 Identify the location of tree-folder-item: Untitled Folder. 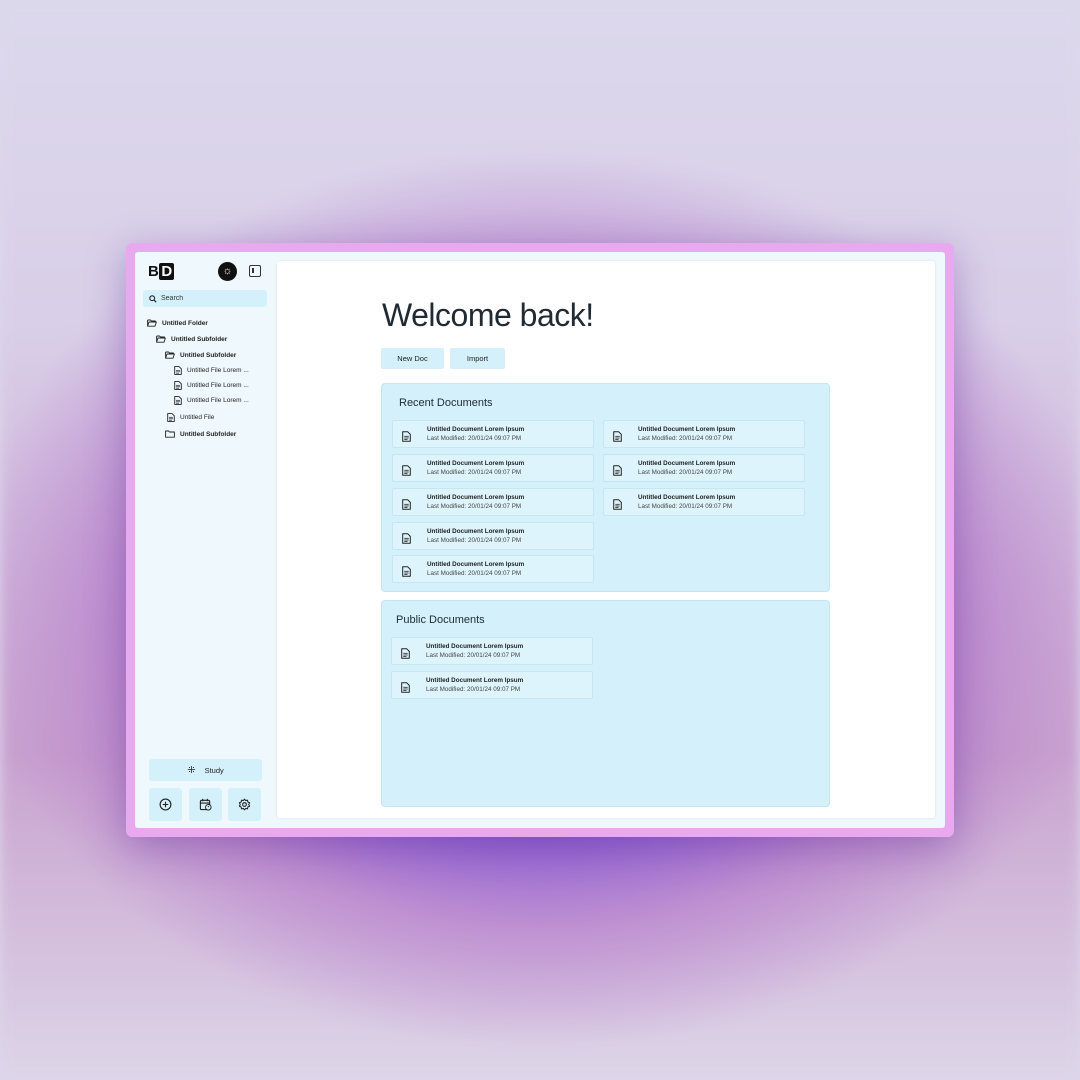
(177, 323).